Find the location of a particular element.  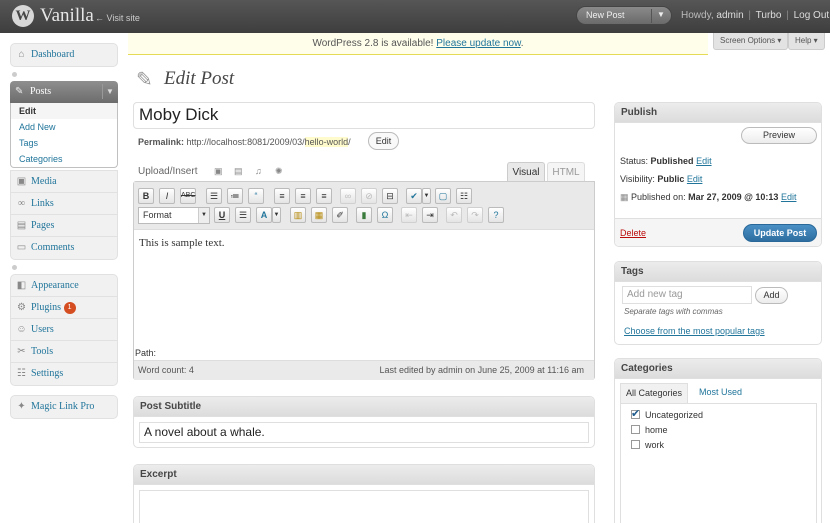

spellcheck-dropdown-icon: ▼ is located at coordinates (426, 196).